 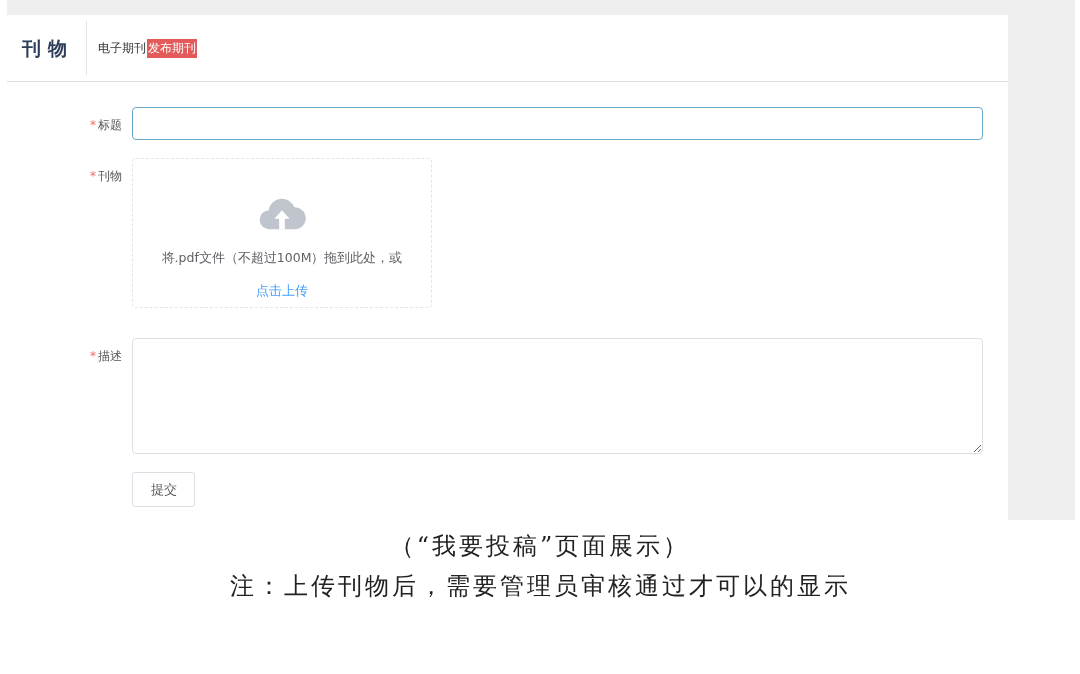 I want to click on title-input, so click(x=557, y=123).